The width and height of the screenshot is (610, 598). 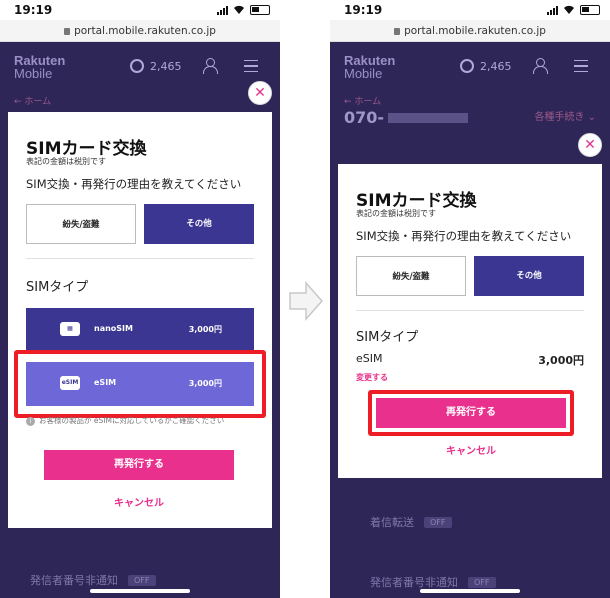 I want to click on call-forwarding-toggle: OFF, so click(x=438, y=522).